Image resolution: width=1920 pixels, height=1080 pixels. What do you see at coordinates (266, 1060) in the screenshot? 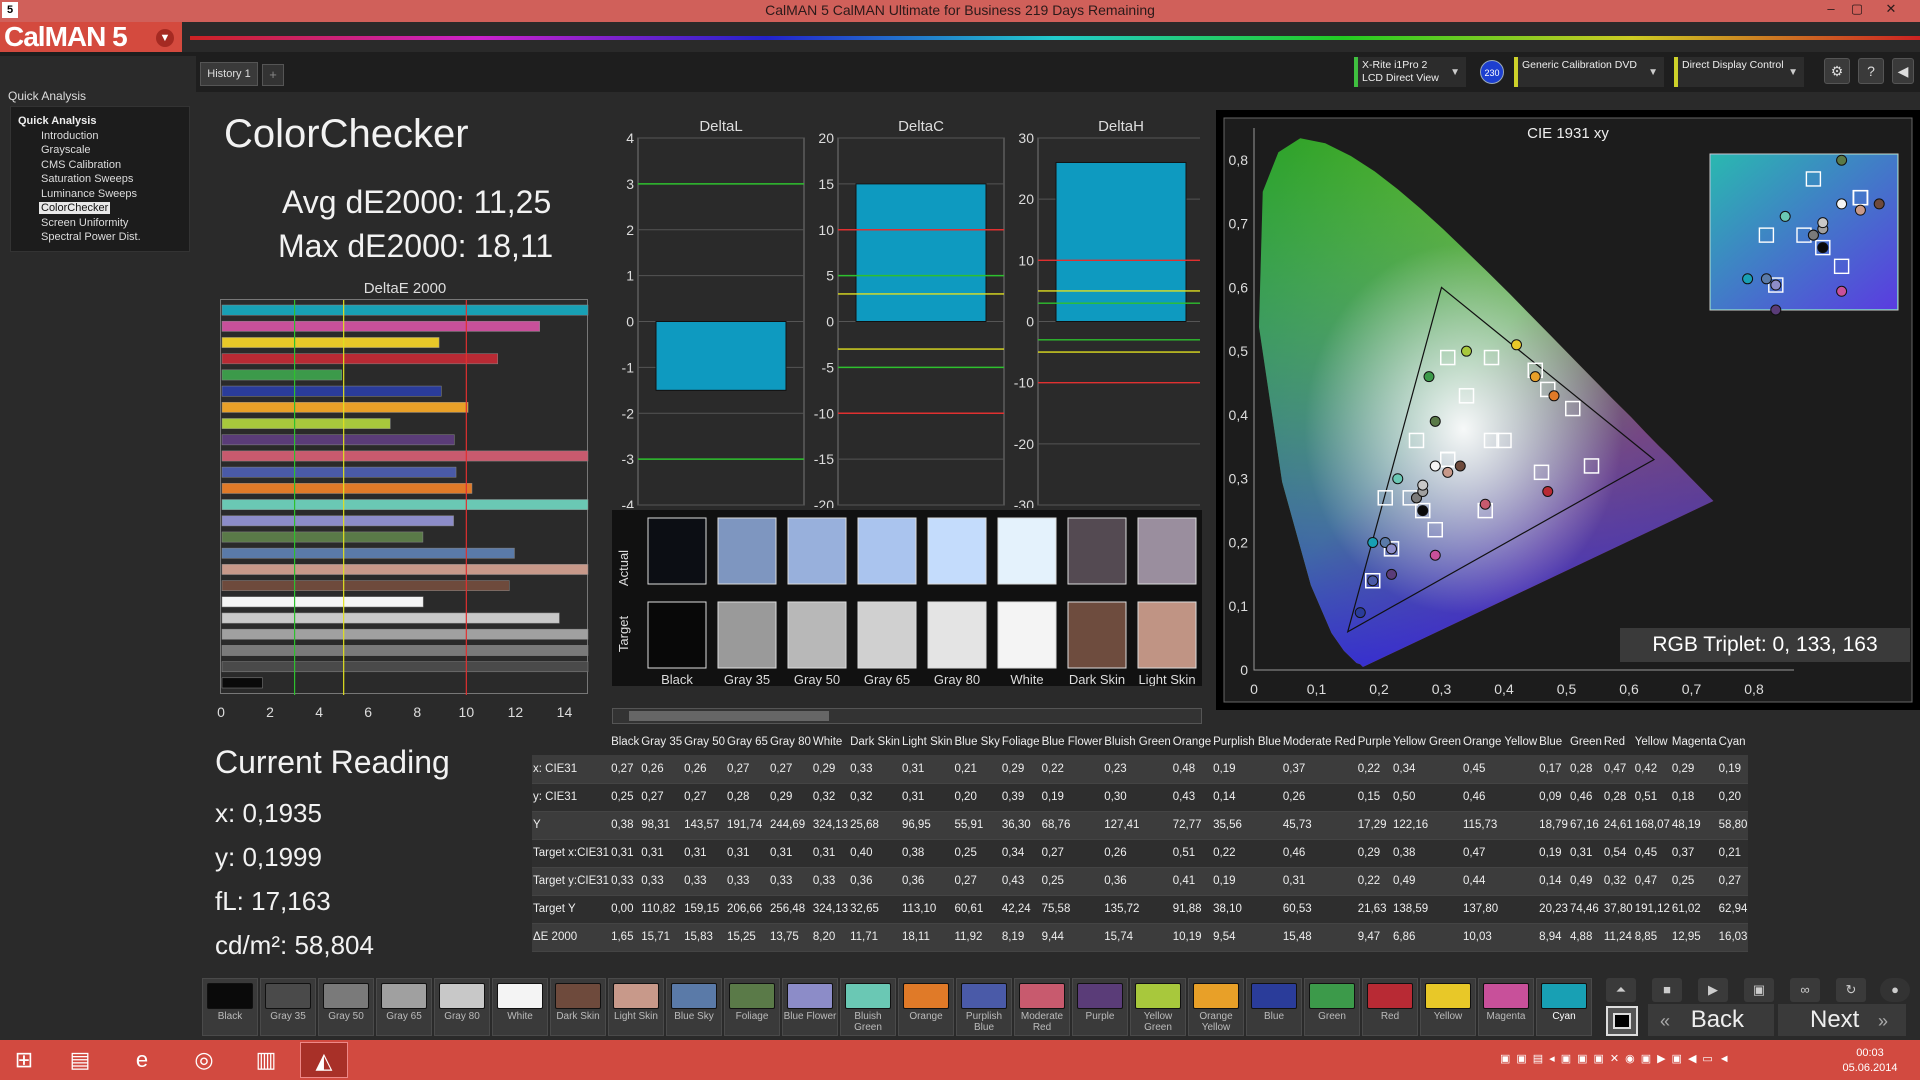
I see `calculator-app-icon: ▥` at bounding box center [266, 1060].